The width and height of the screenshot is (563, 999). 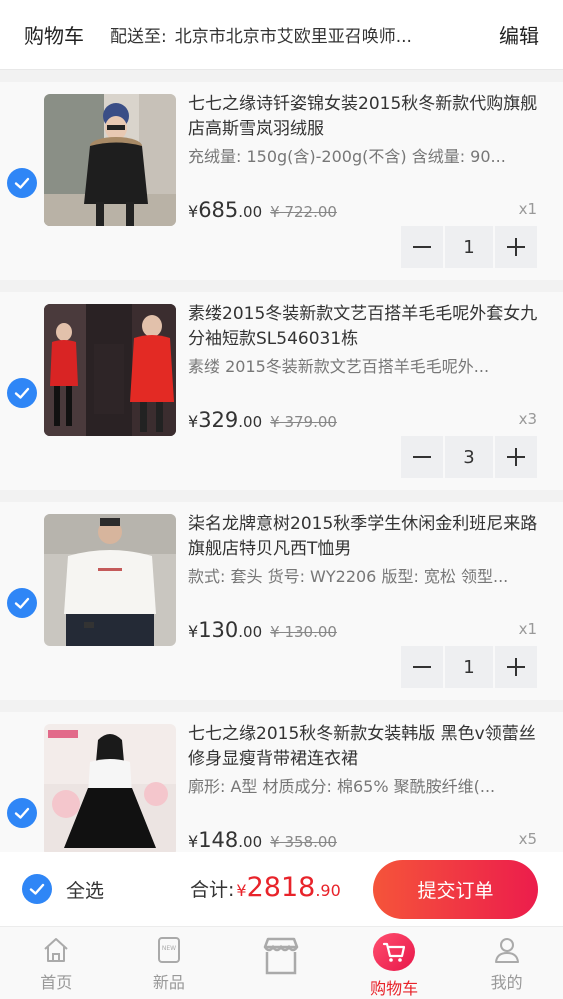 I want to click on total-price: 合计: ¥ 2818 .90, so click(x=265, y=887).